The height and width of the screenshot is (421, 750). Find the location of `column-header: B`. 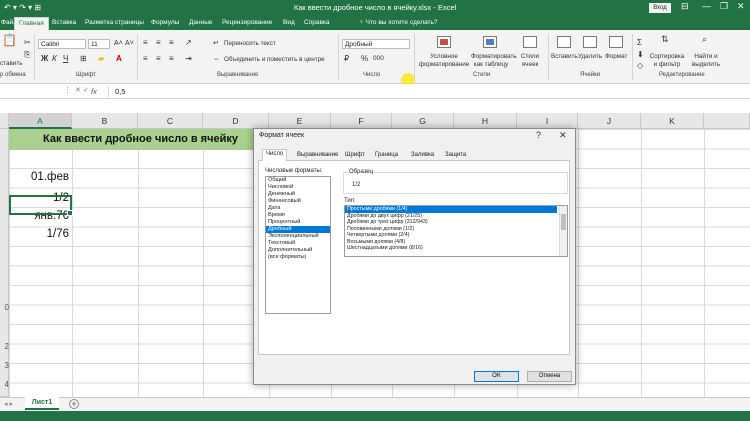

column-header: B is located at coordinates (105, 121).